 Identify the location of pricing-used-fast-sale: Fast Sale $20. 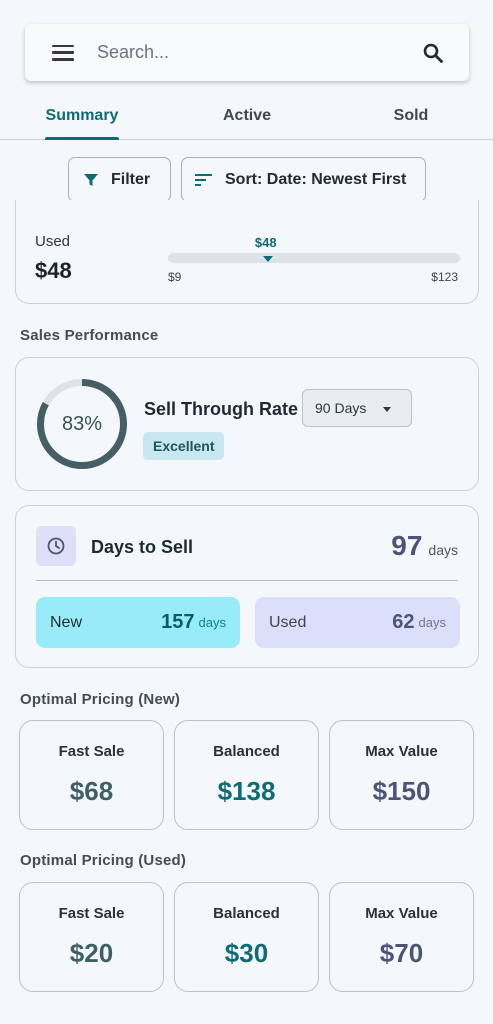
(91, 937).